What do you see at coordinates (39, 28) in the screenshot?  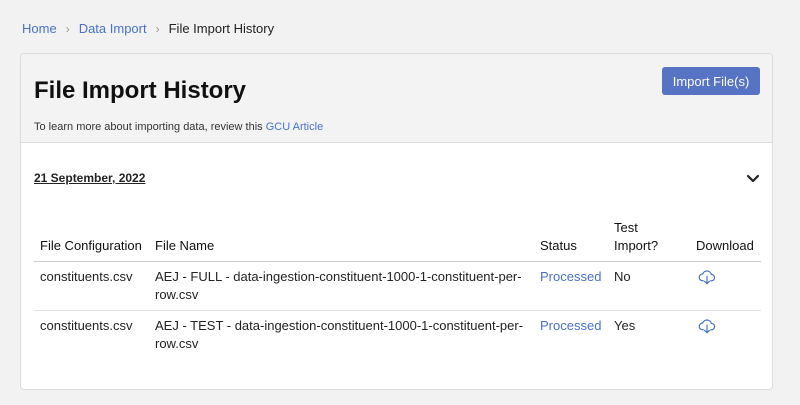 I see `breadcrumb-home-link: Home` at bounding box center [39, 28].